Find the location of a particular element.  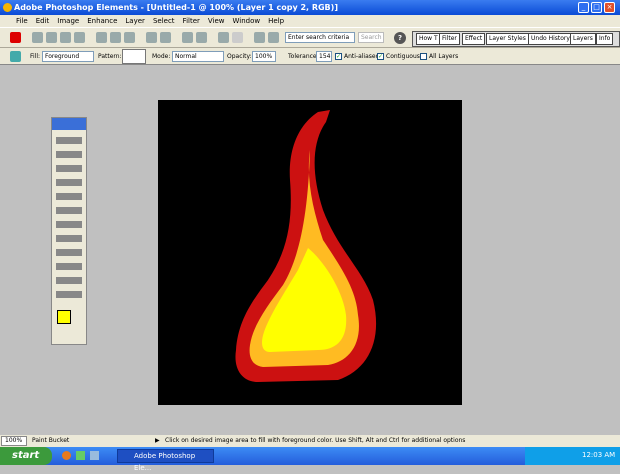

zoom-field: 100% is located at coordinates (14, 441).